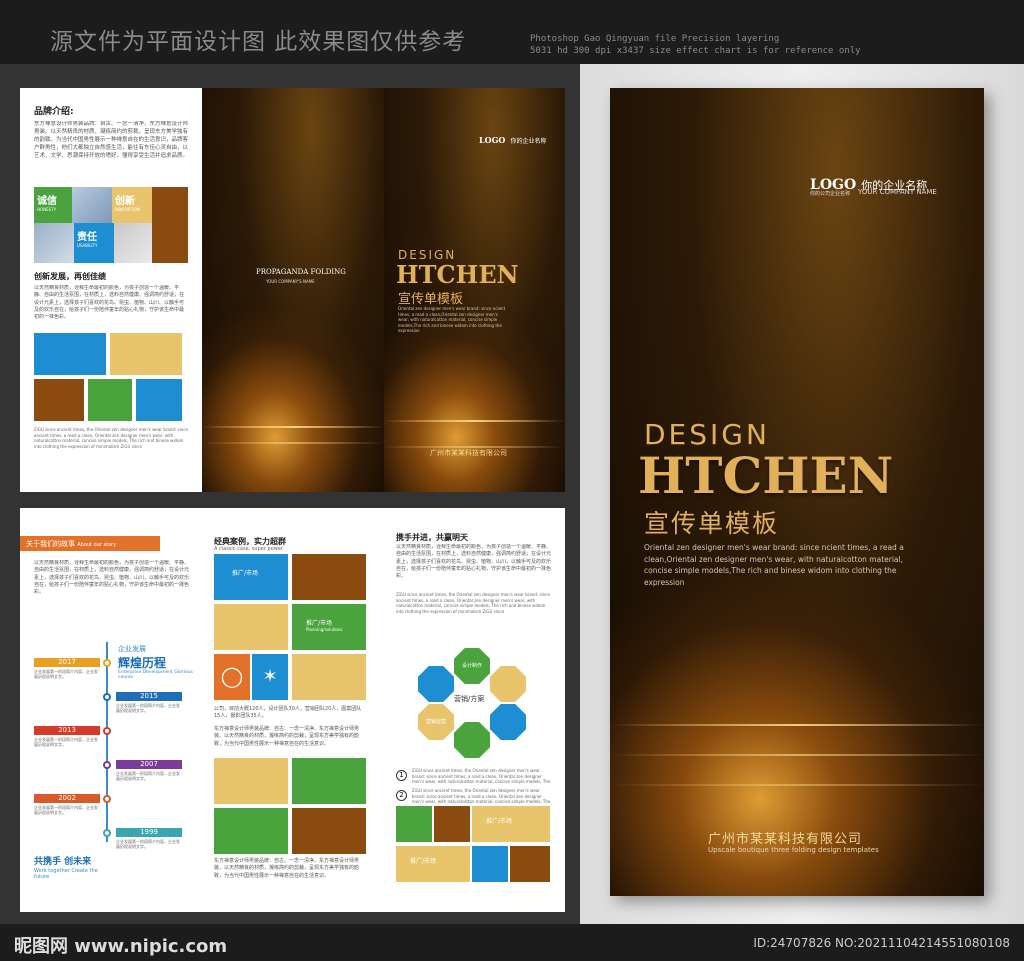 The height and width of the screenshot is (961, 1024). What do you see at coordinates (508, 722) in the screenshot?
I see `oct-right-bottom` at bounding box center [508, 722].